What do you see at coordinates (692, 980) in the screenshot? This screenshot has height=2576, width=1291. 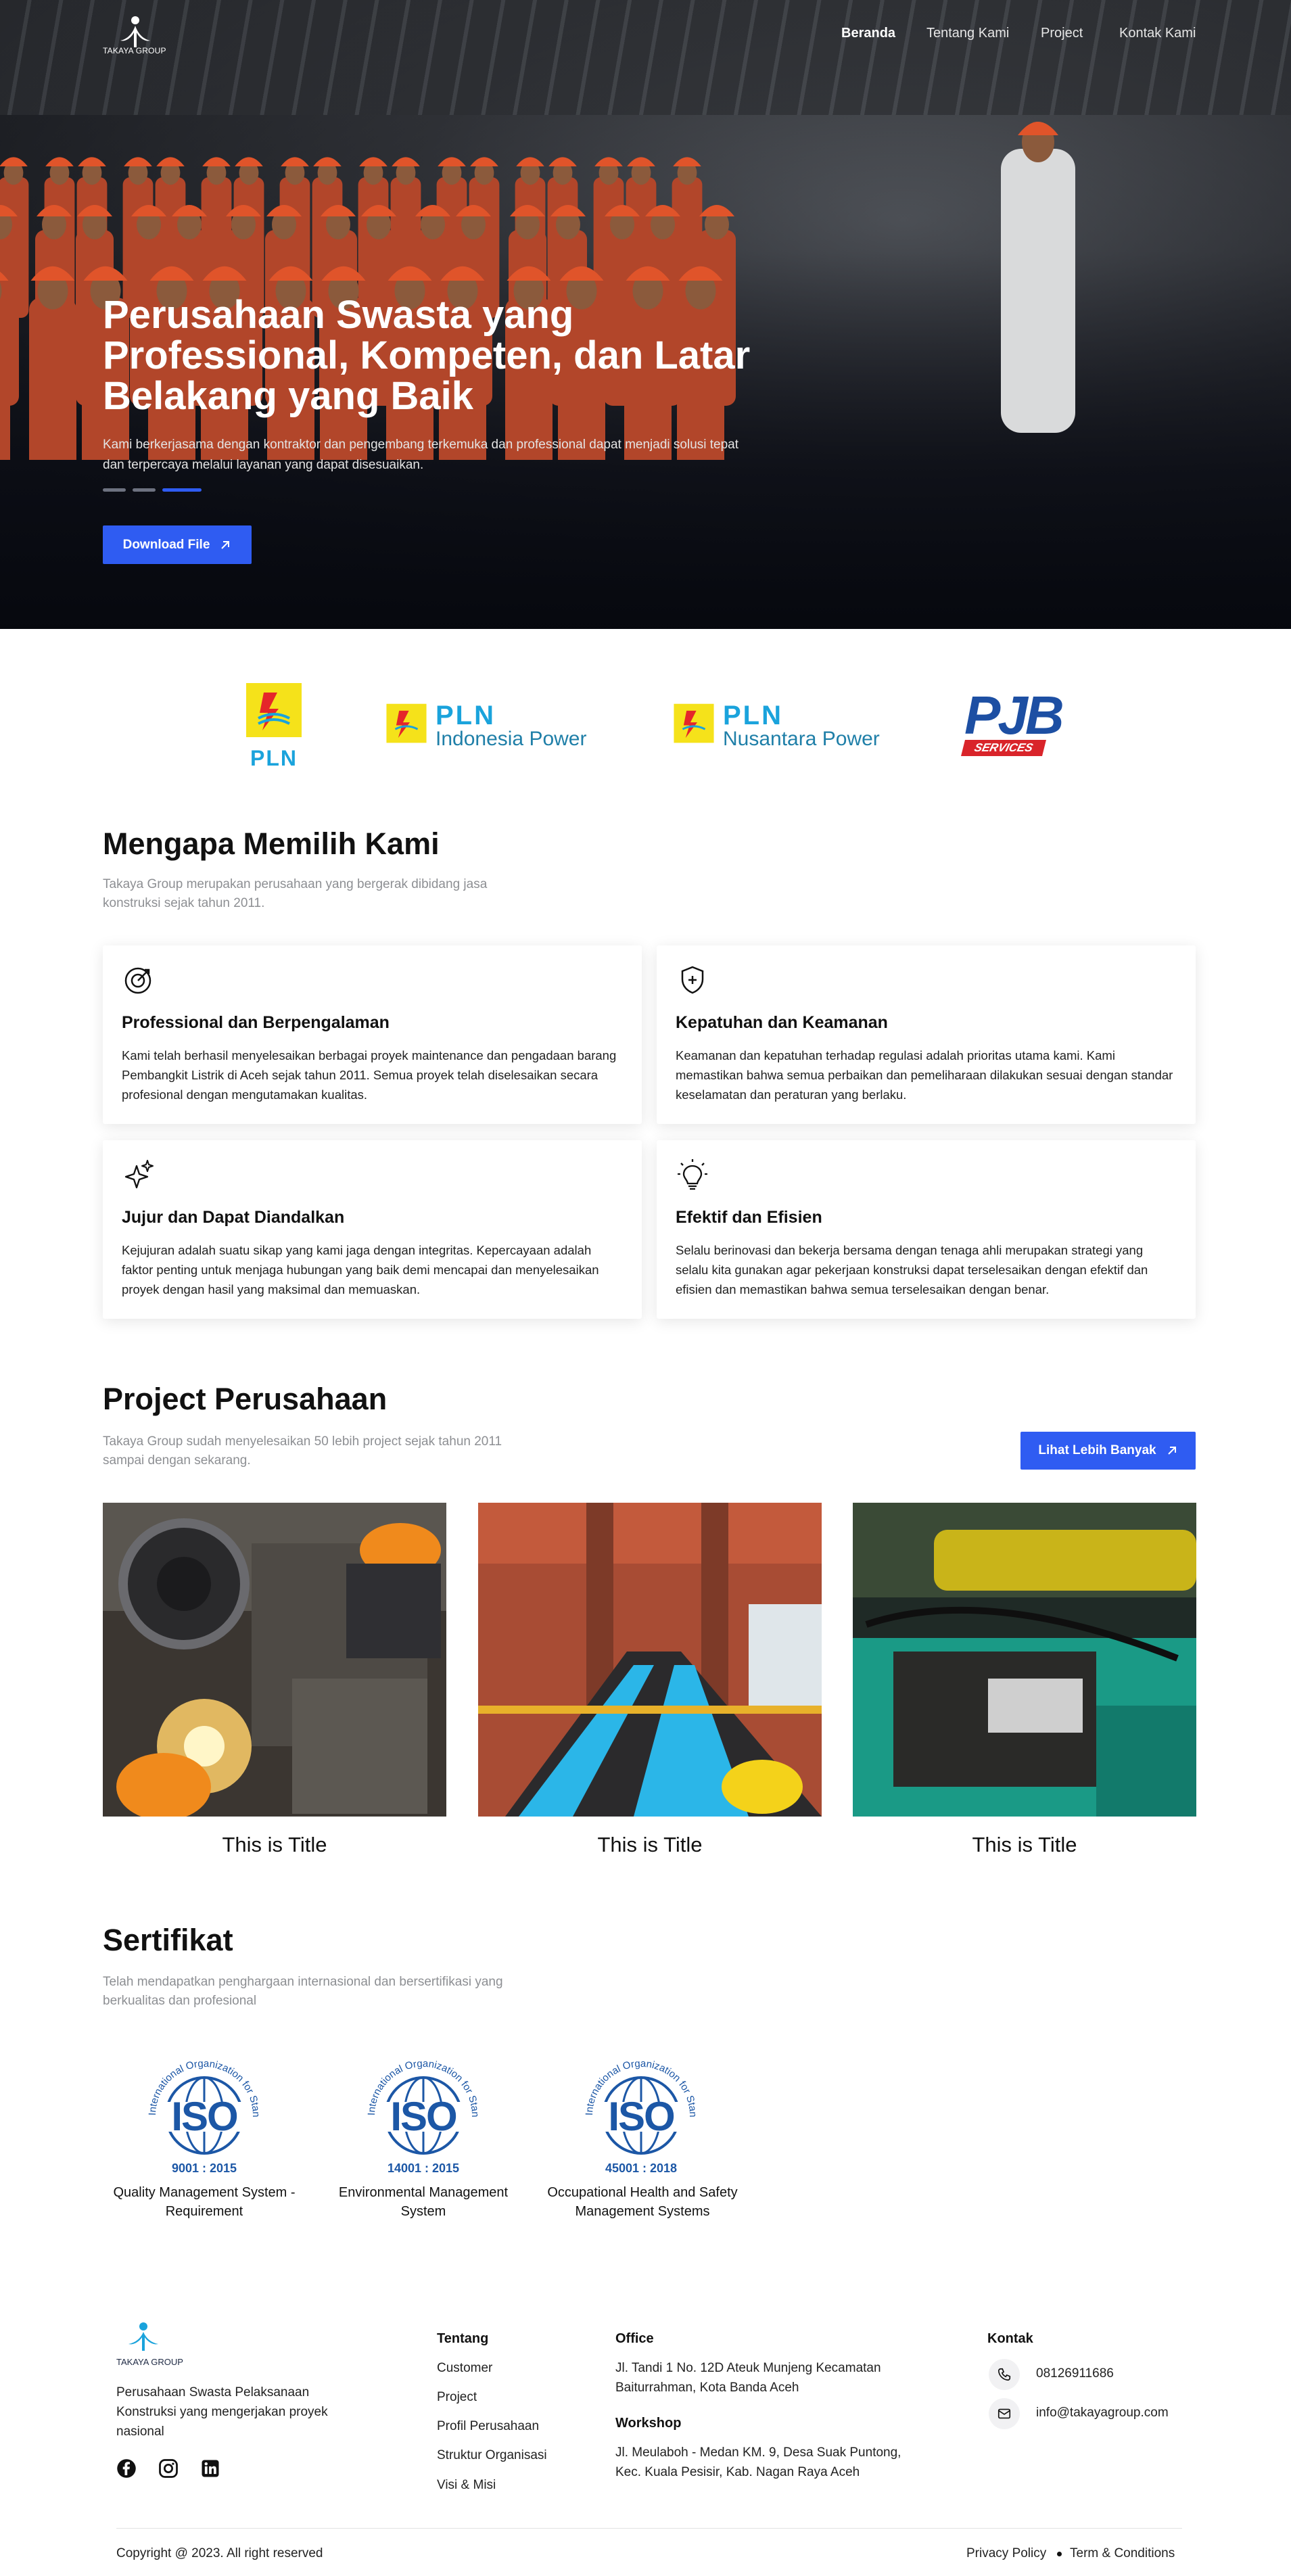 I see `shield-plus-icon` at bounding box center [692, 980].